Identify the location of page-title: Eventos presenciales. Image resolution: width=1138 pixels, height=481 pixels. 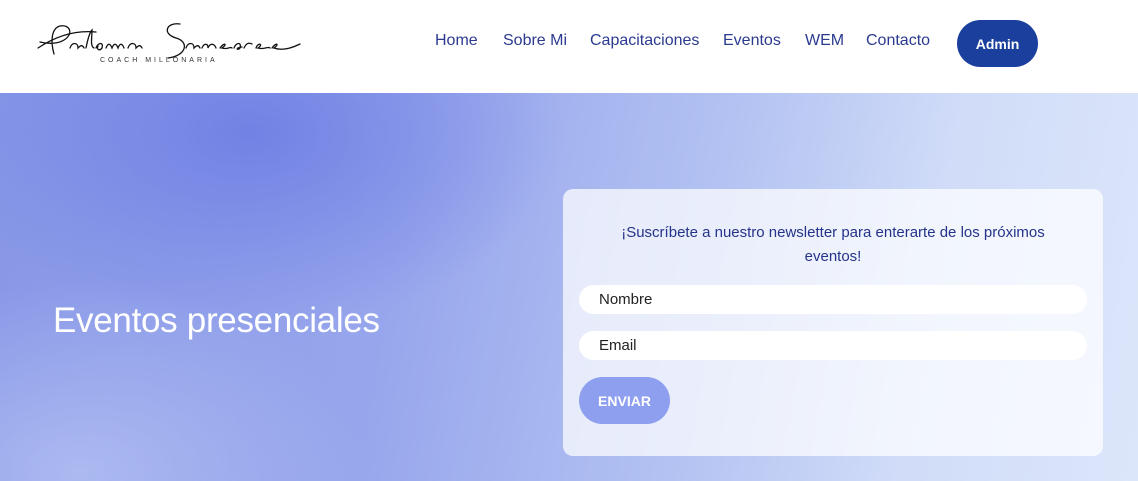
(216, 320).